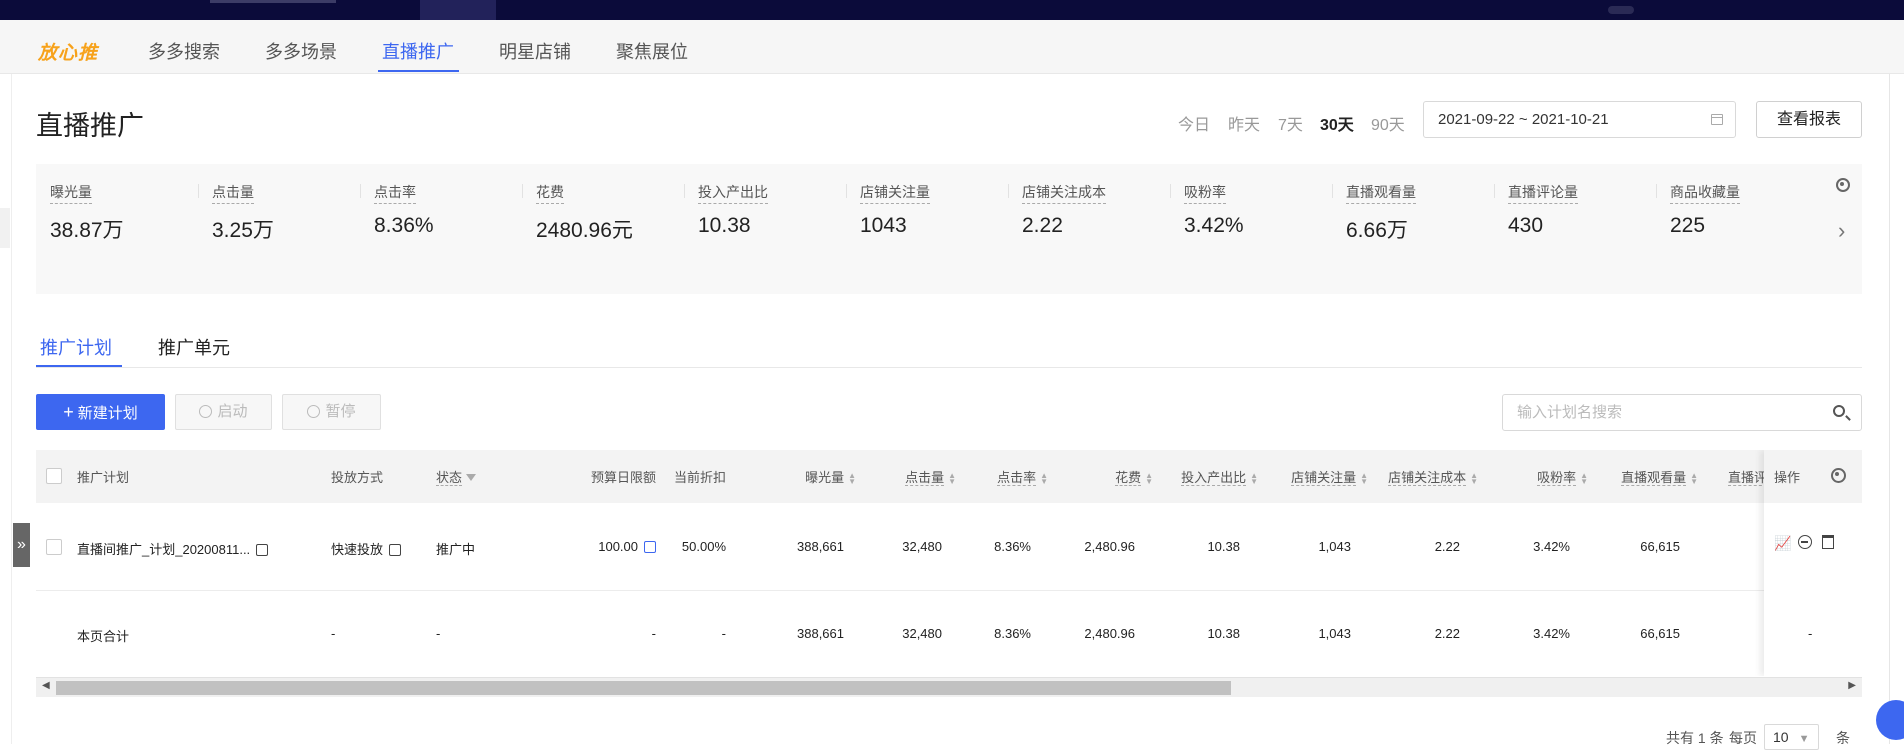  I want to click on delete-icon, so click(1828, 542).